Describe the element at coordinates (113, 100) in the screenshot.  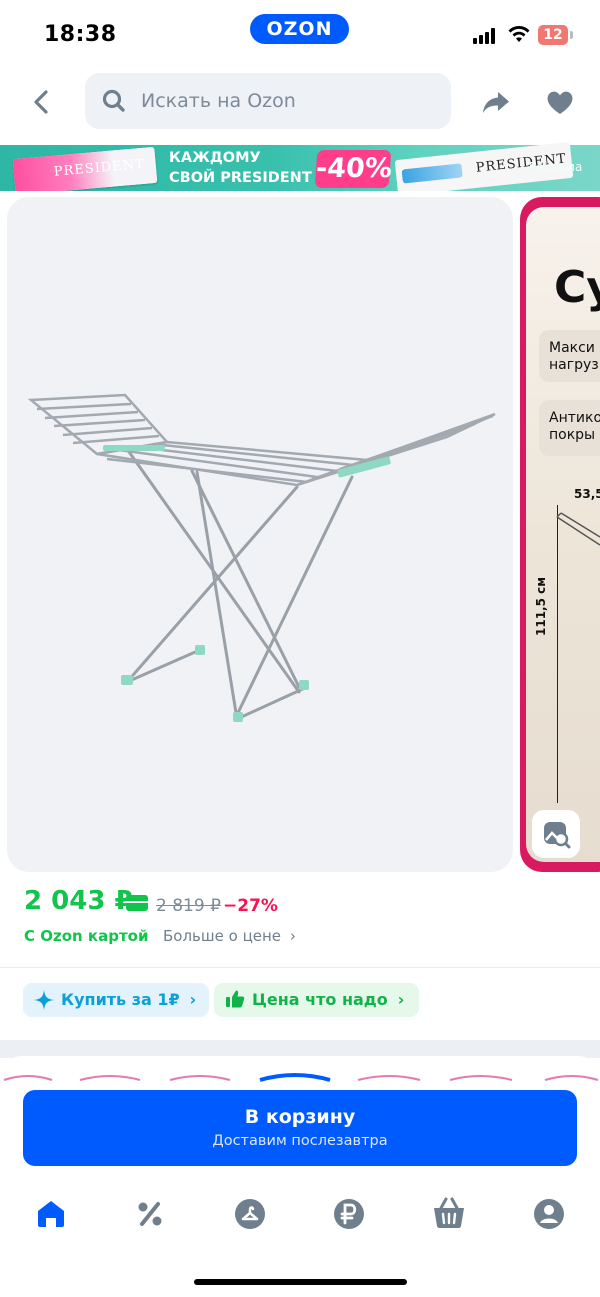
I see `search-icon` at that location.